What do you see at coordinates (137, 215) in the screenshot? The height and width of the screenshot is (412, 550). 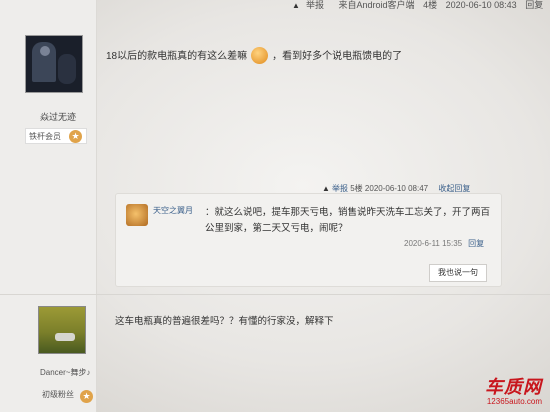 I see `reply-avatar` at bounding box center [137, 215].